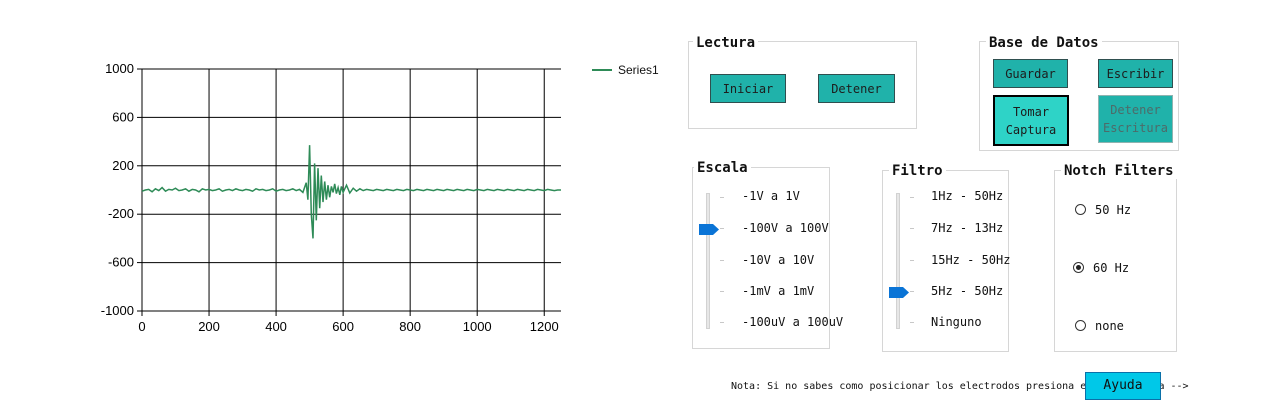  Describe the element at coordinates (1031, 120) in the screenshot. I see `tomar-captura-button: Tomar Captura` at that location.